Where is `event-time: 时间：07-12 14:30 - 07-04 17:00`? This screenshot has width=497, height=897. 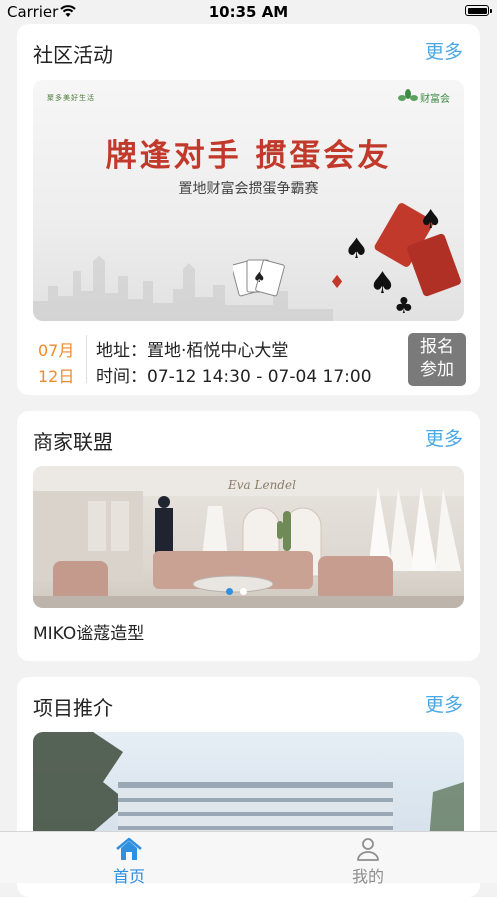
event-time: 时间：07-12 14:30 - 07-04 17:00 is located at coordinates (234, 377).